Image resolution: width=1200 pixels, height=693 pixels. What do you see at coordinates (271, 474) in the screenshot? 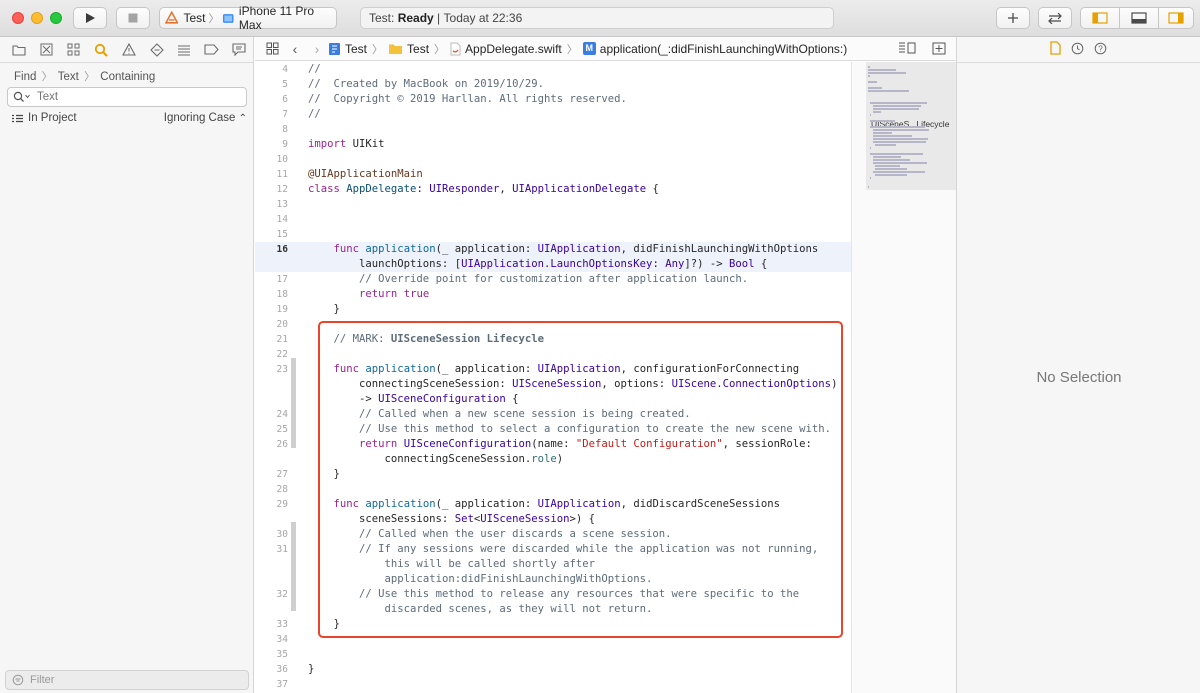
I see `line-number: 27` at bounding box center [271, 474].